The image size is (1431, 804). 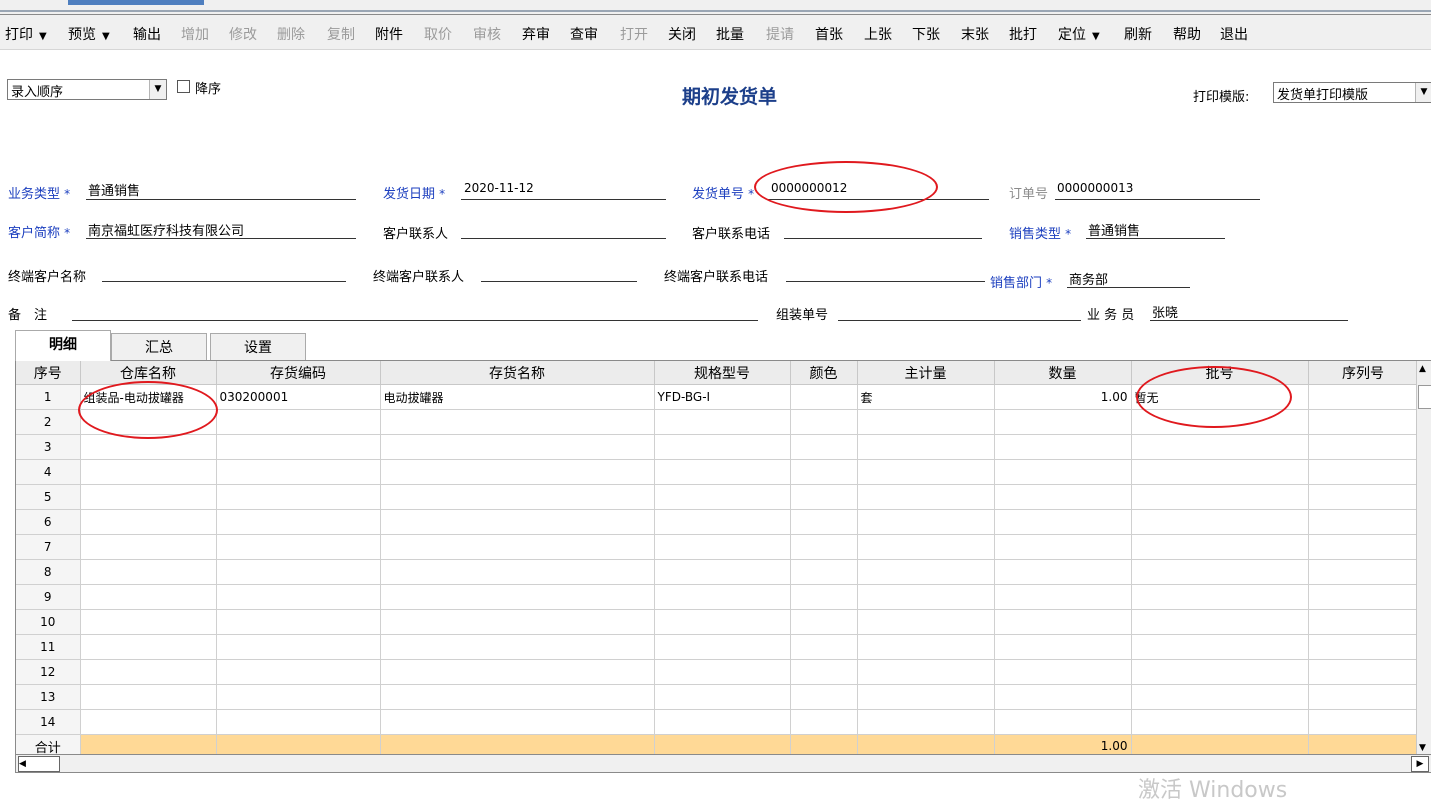 What do you see at coordinates (48, 373) in the screenshot?
I see `column-header: 序号` at bounding box center [48, 373].